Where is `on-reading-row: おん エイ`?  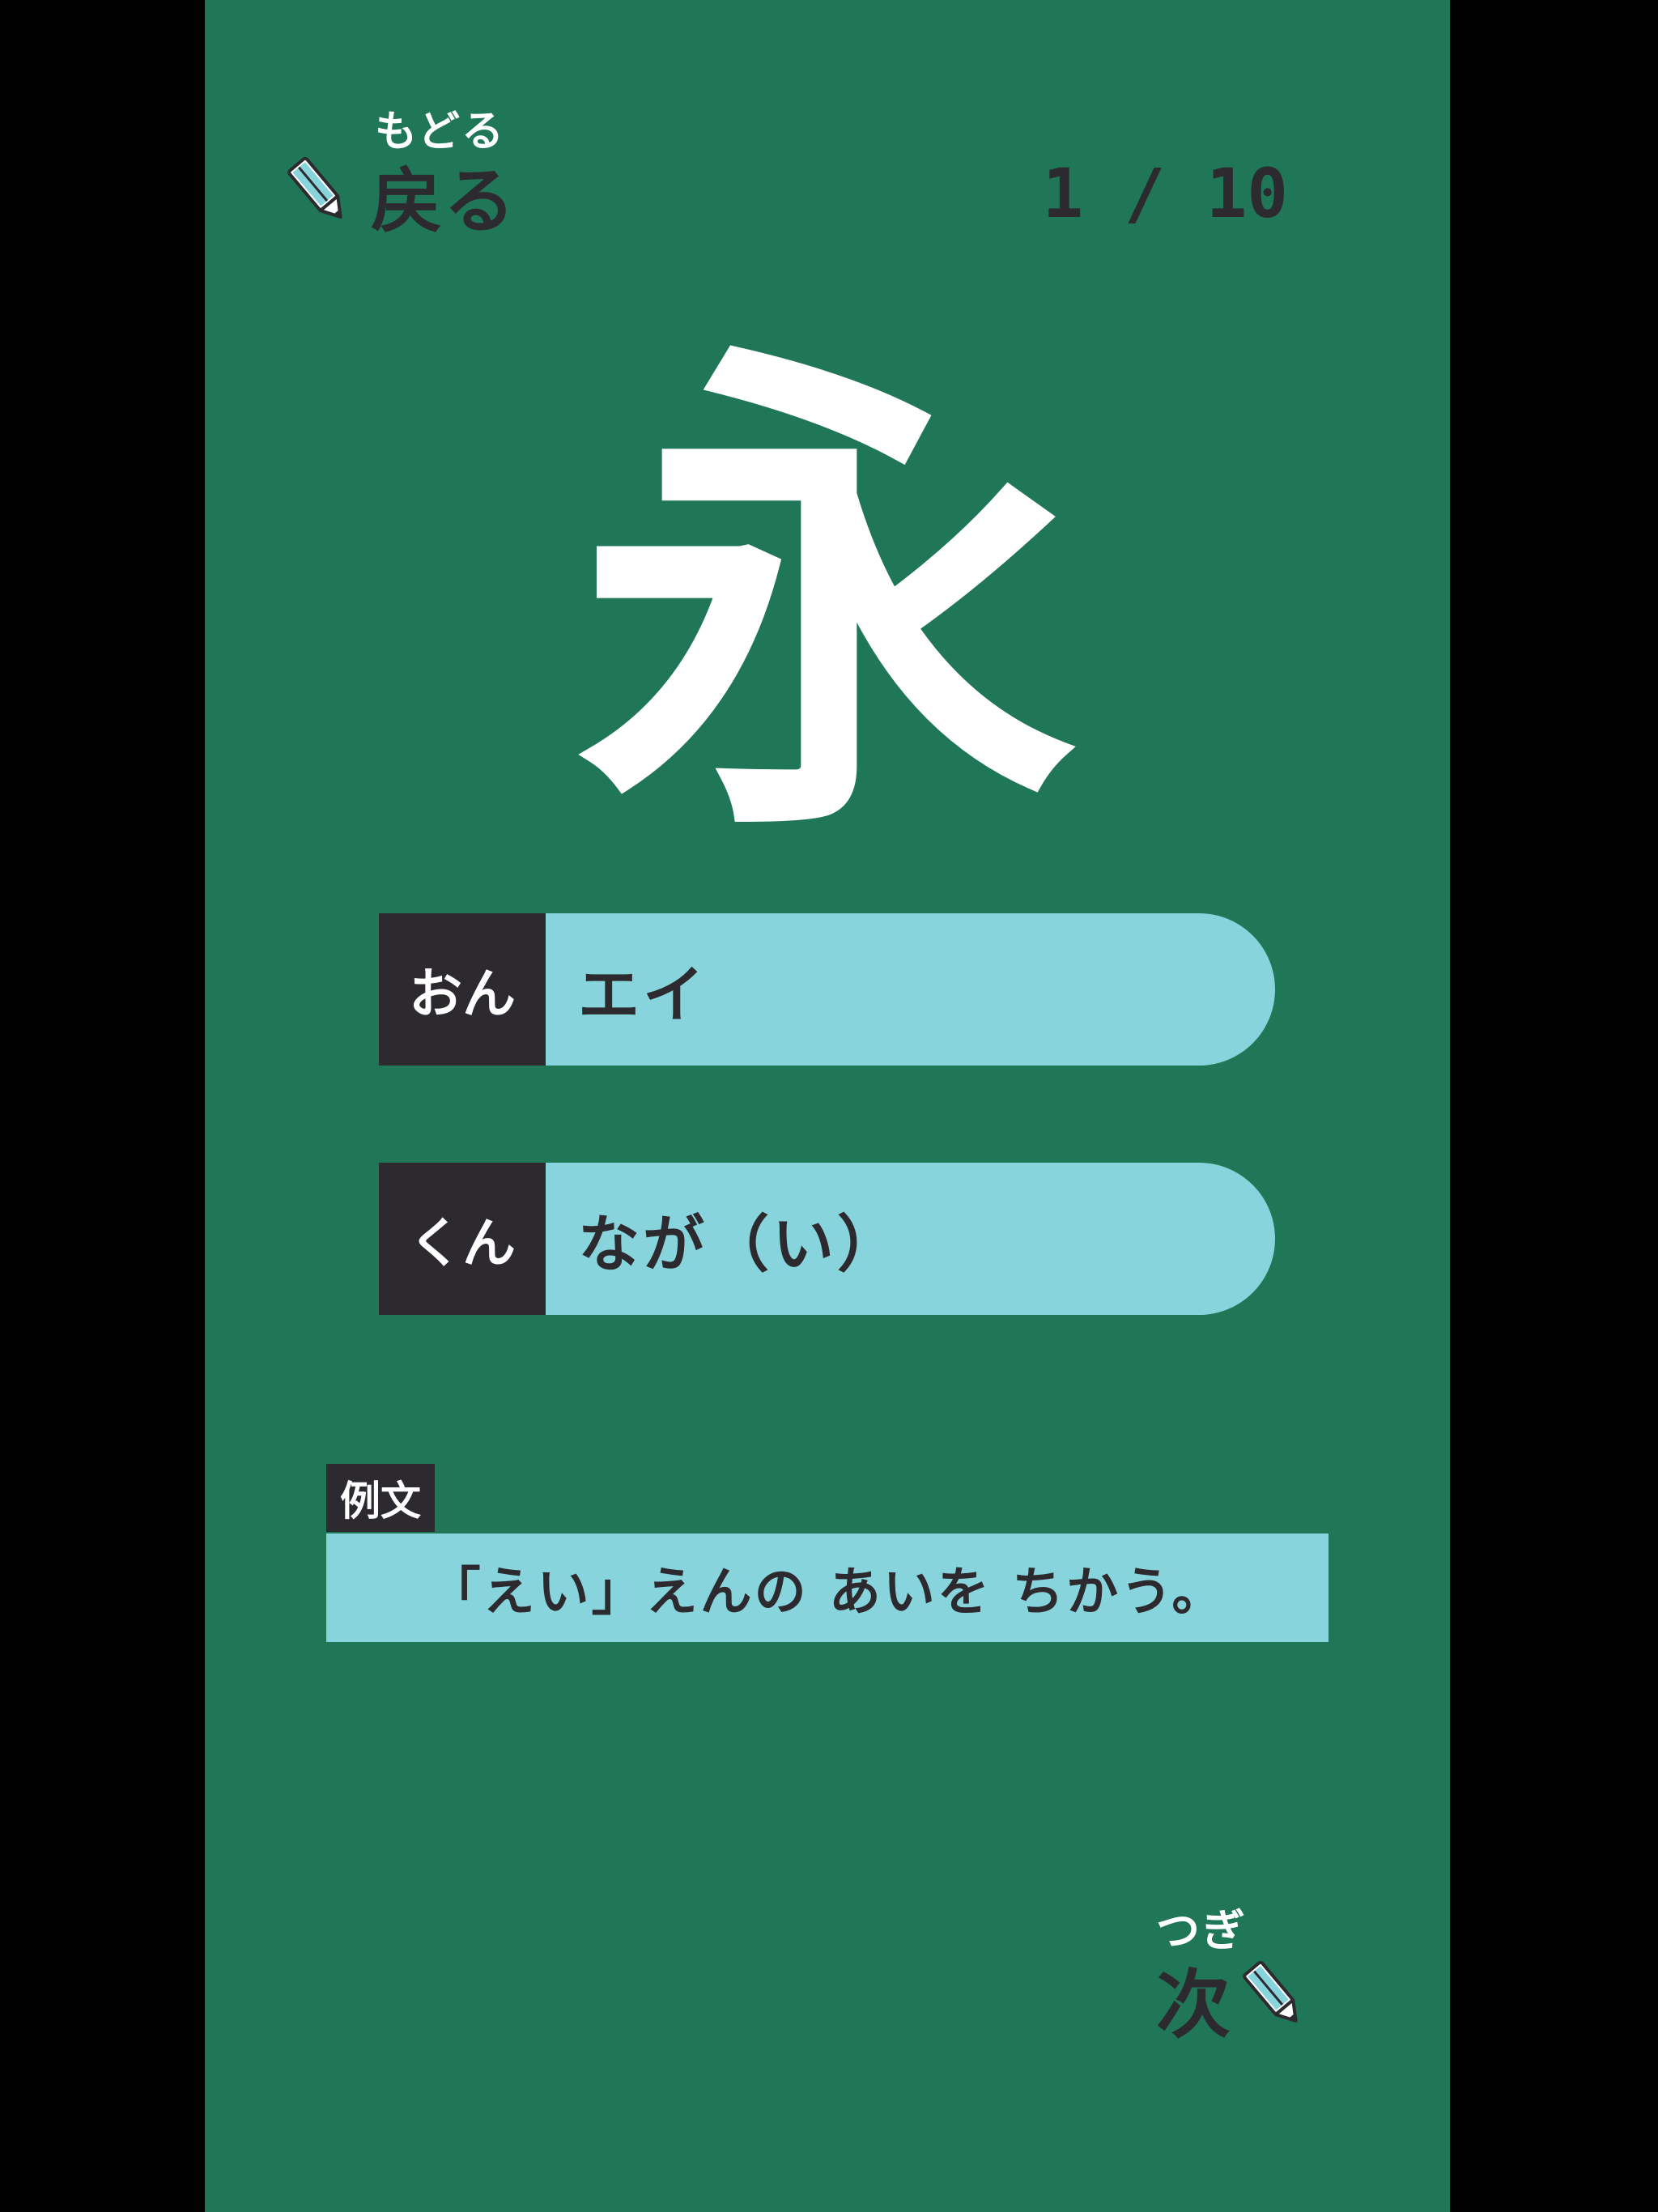 on-reading-row: おん エイ is located at coordinates (827, 990).